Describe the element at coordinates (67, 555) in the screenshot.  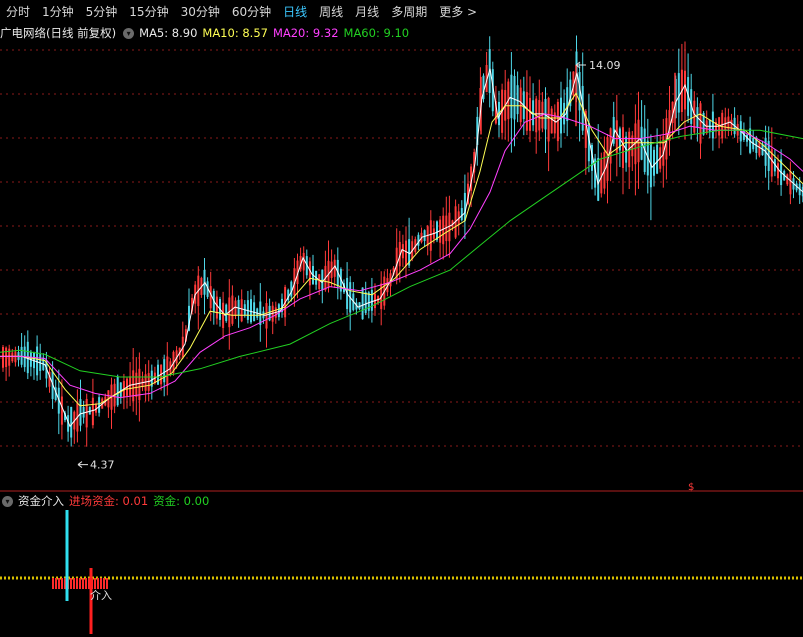
I see `fund-cyan-bar` at that location.